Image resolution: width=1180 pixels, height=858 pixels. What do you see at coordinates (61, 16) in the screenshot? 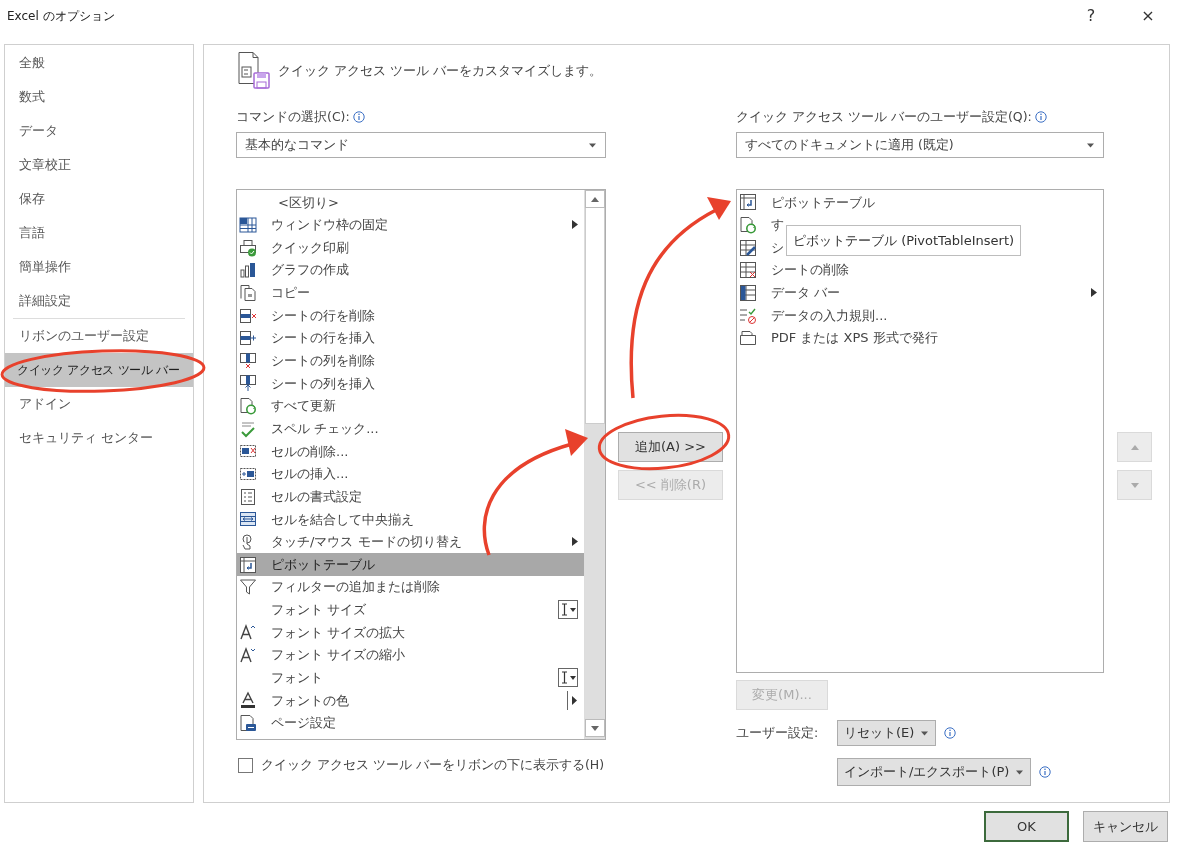
I see `window-title: Excel のオプション` at bounding box center [61, 16].